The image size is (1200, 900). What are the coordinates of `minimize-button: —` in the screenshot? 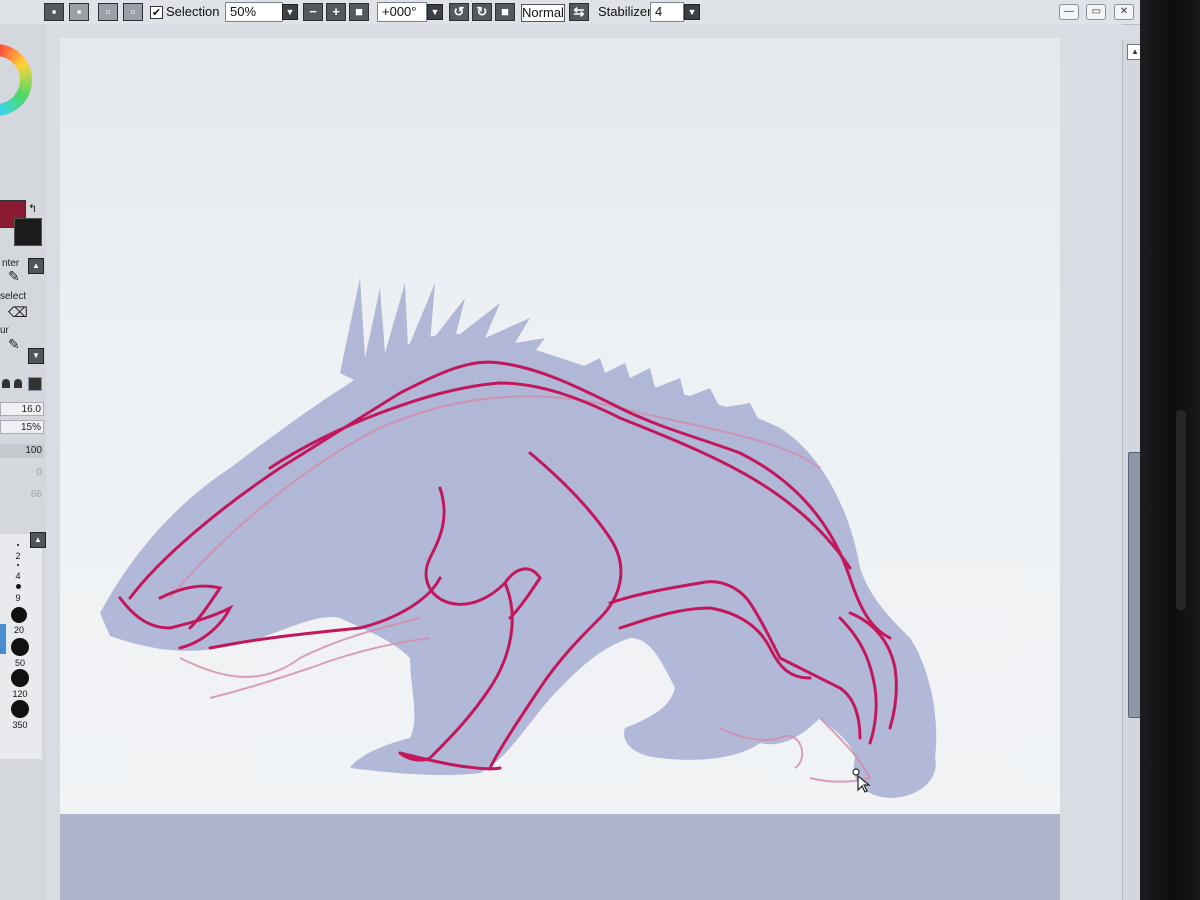 It's located at (1068, 12).